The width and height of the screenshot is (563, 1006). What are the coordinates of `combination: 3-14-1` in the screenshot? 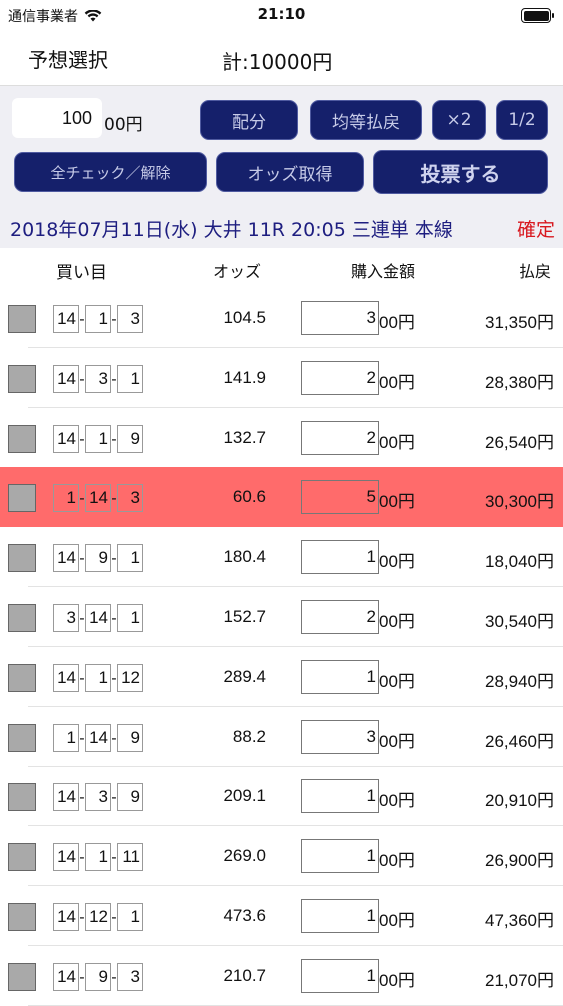 It's located at (98, 618).